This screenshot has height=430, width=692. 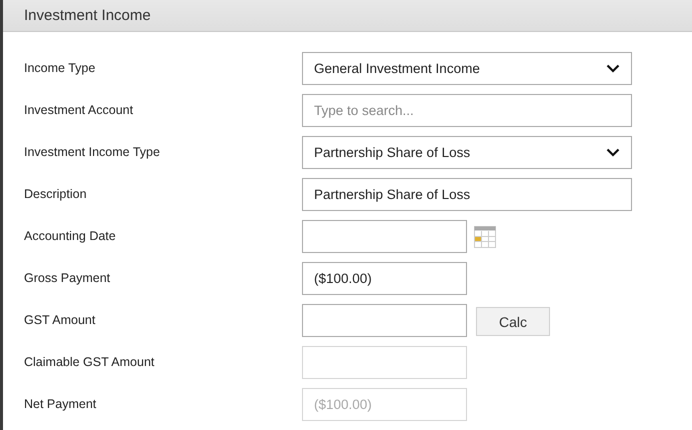 What do you see at coordinates (78, 110) in the screenshot?
I see `field-label: Investment Account` at bounding box center [78, 110].